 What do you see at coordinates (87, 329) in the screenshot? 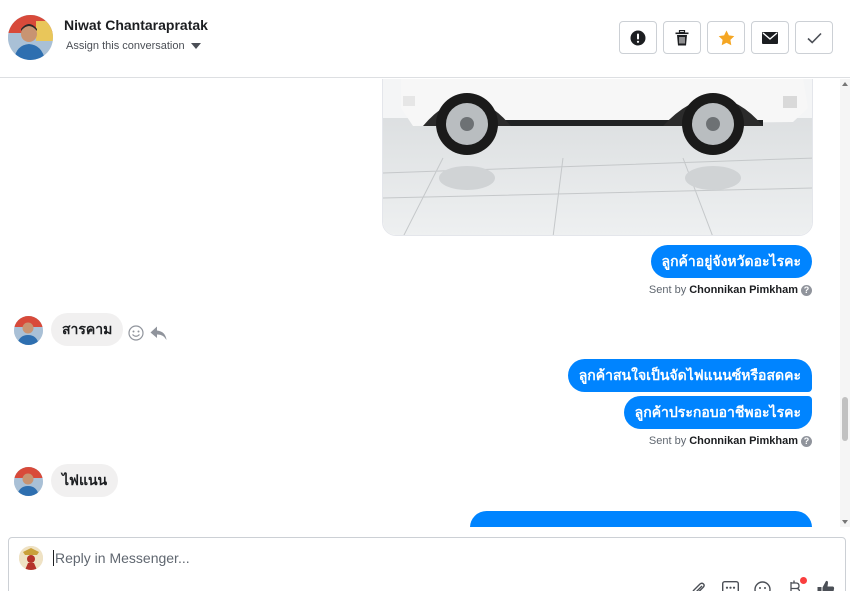
I see `incoming-message: สารคาม` at bounding box center [87, 329].